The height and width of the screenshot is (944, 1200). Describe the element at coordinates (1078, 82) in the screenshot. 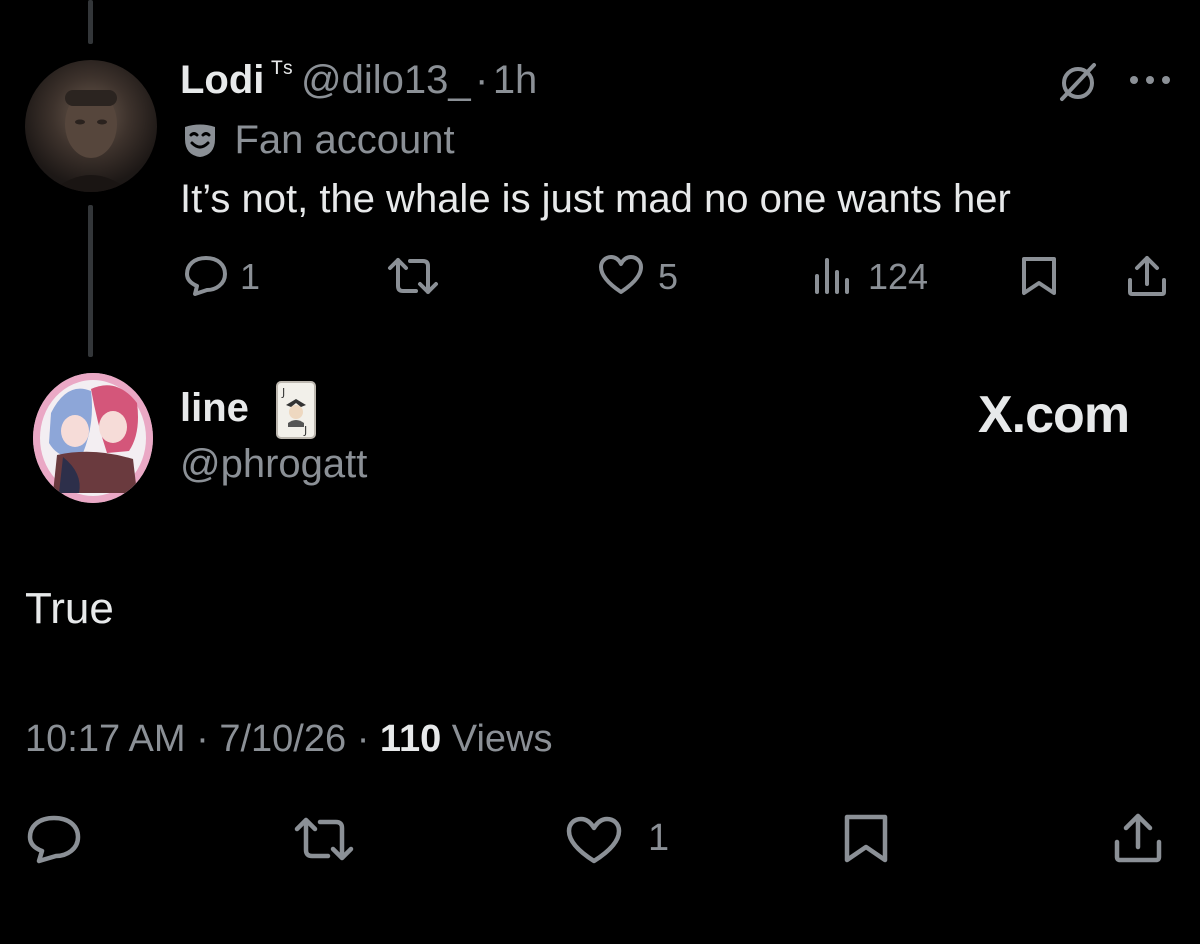

I see `grok-icon` at that location.